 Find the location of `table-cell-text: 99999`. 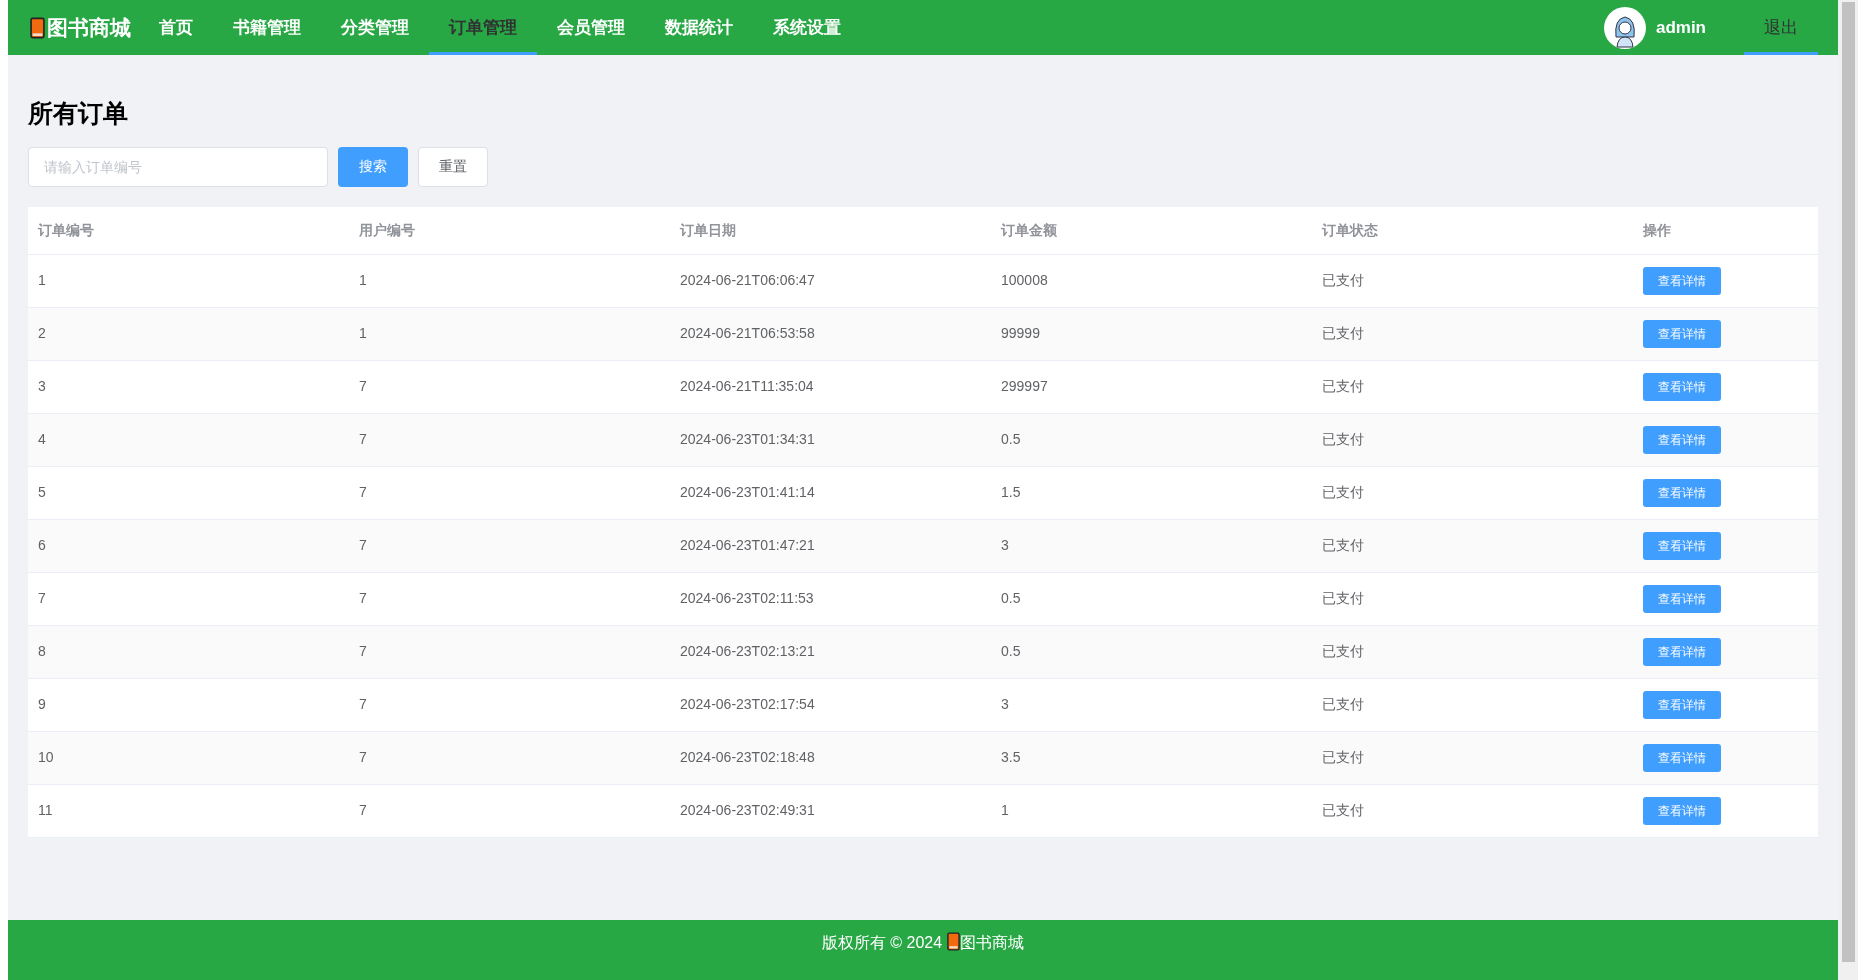

table-cell-text: 99999 is located at coordinates (1020, 333).